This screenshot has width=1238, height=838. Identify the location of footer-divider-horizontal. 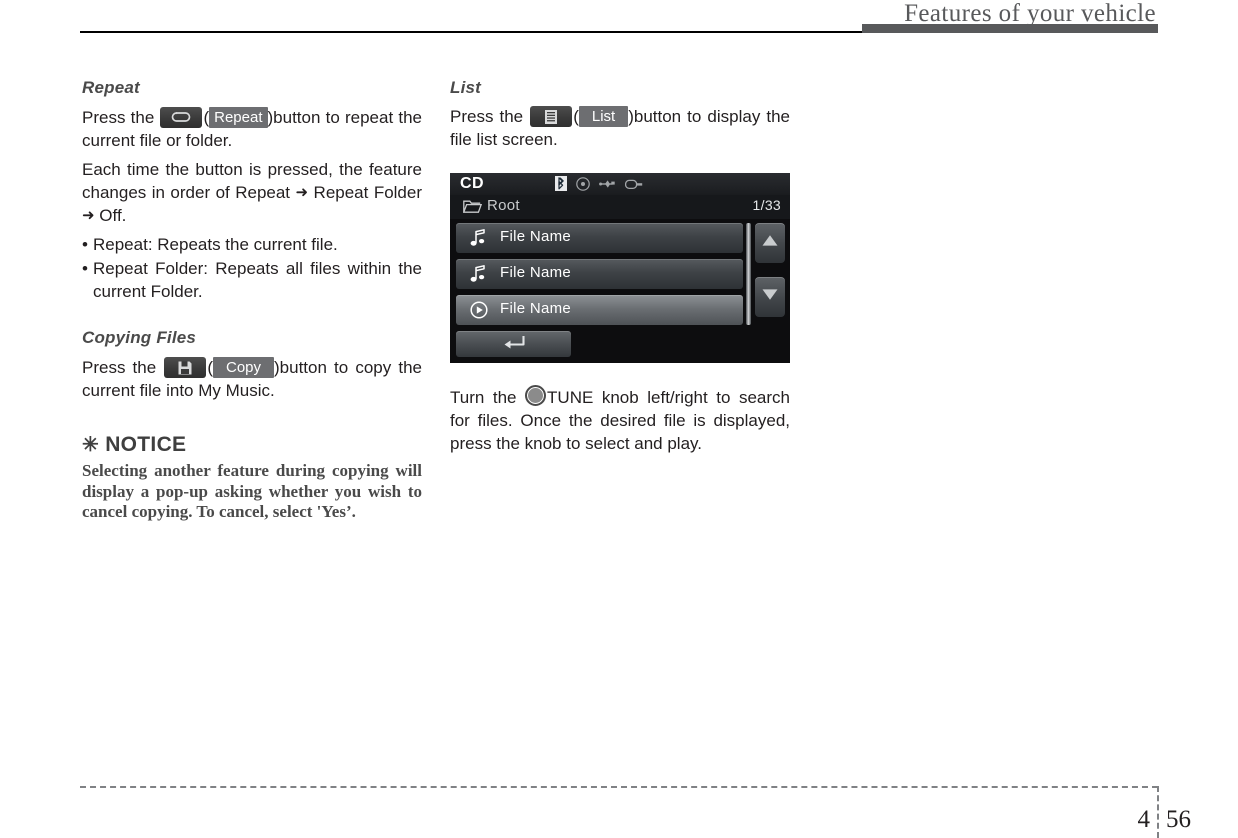
(619, 787).